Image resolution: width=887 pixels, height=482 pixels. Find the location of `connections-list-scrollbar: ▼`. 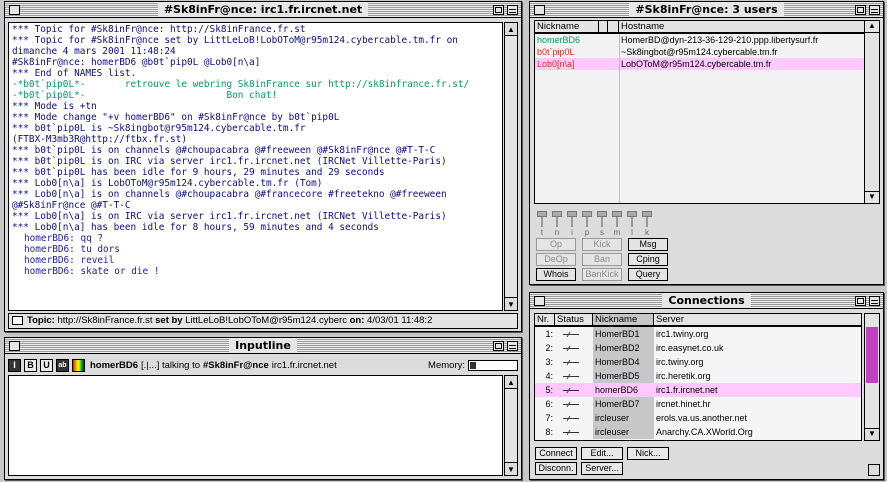

connections-list-scrollbar: ▼ is located at coordinates (872, 377).